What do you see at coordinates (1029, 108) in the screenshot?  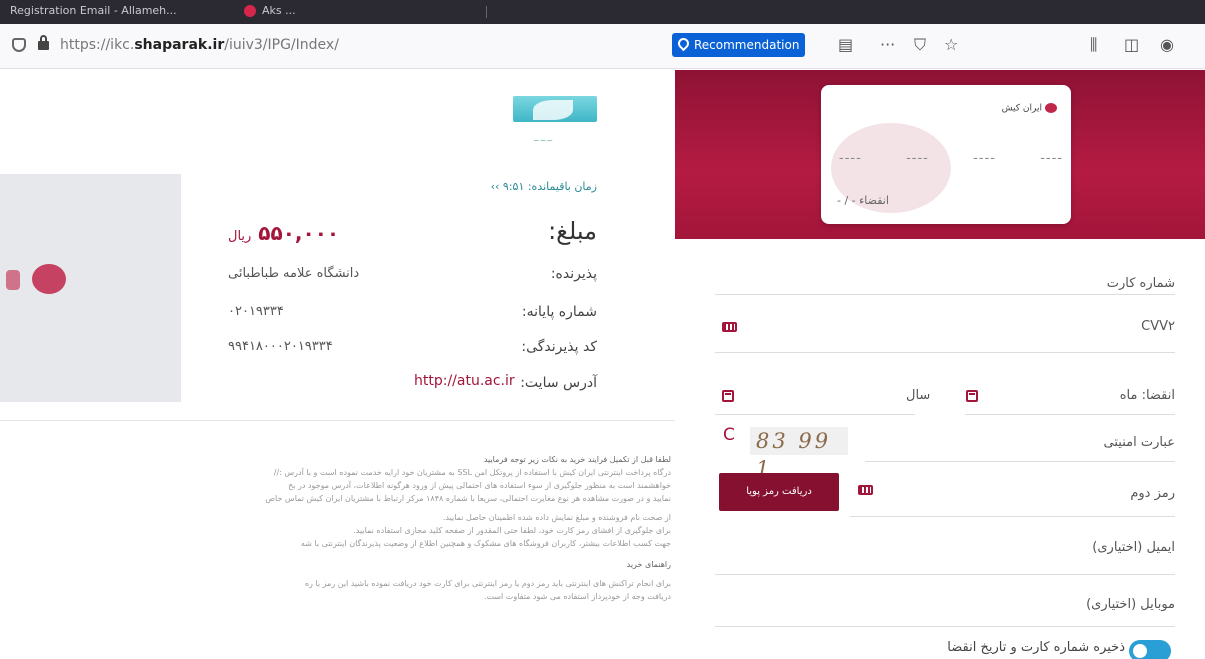 I see `card-brand: ایران کیش` at bounding box center [1029, 108].